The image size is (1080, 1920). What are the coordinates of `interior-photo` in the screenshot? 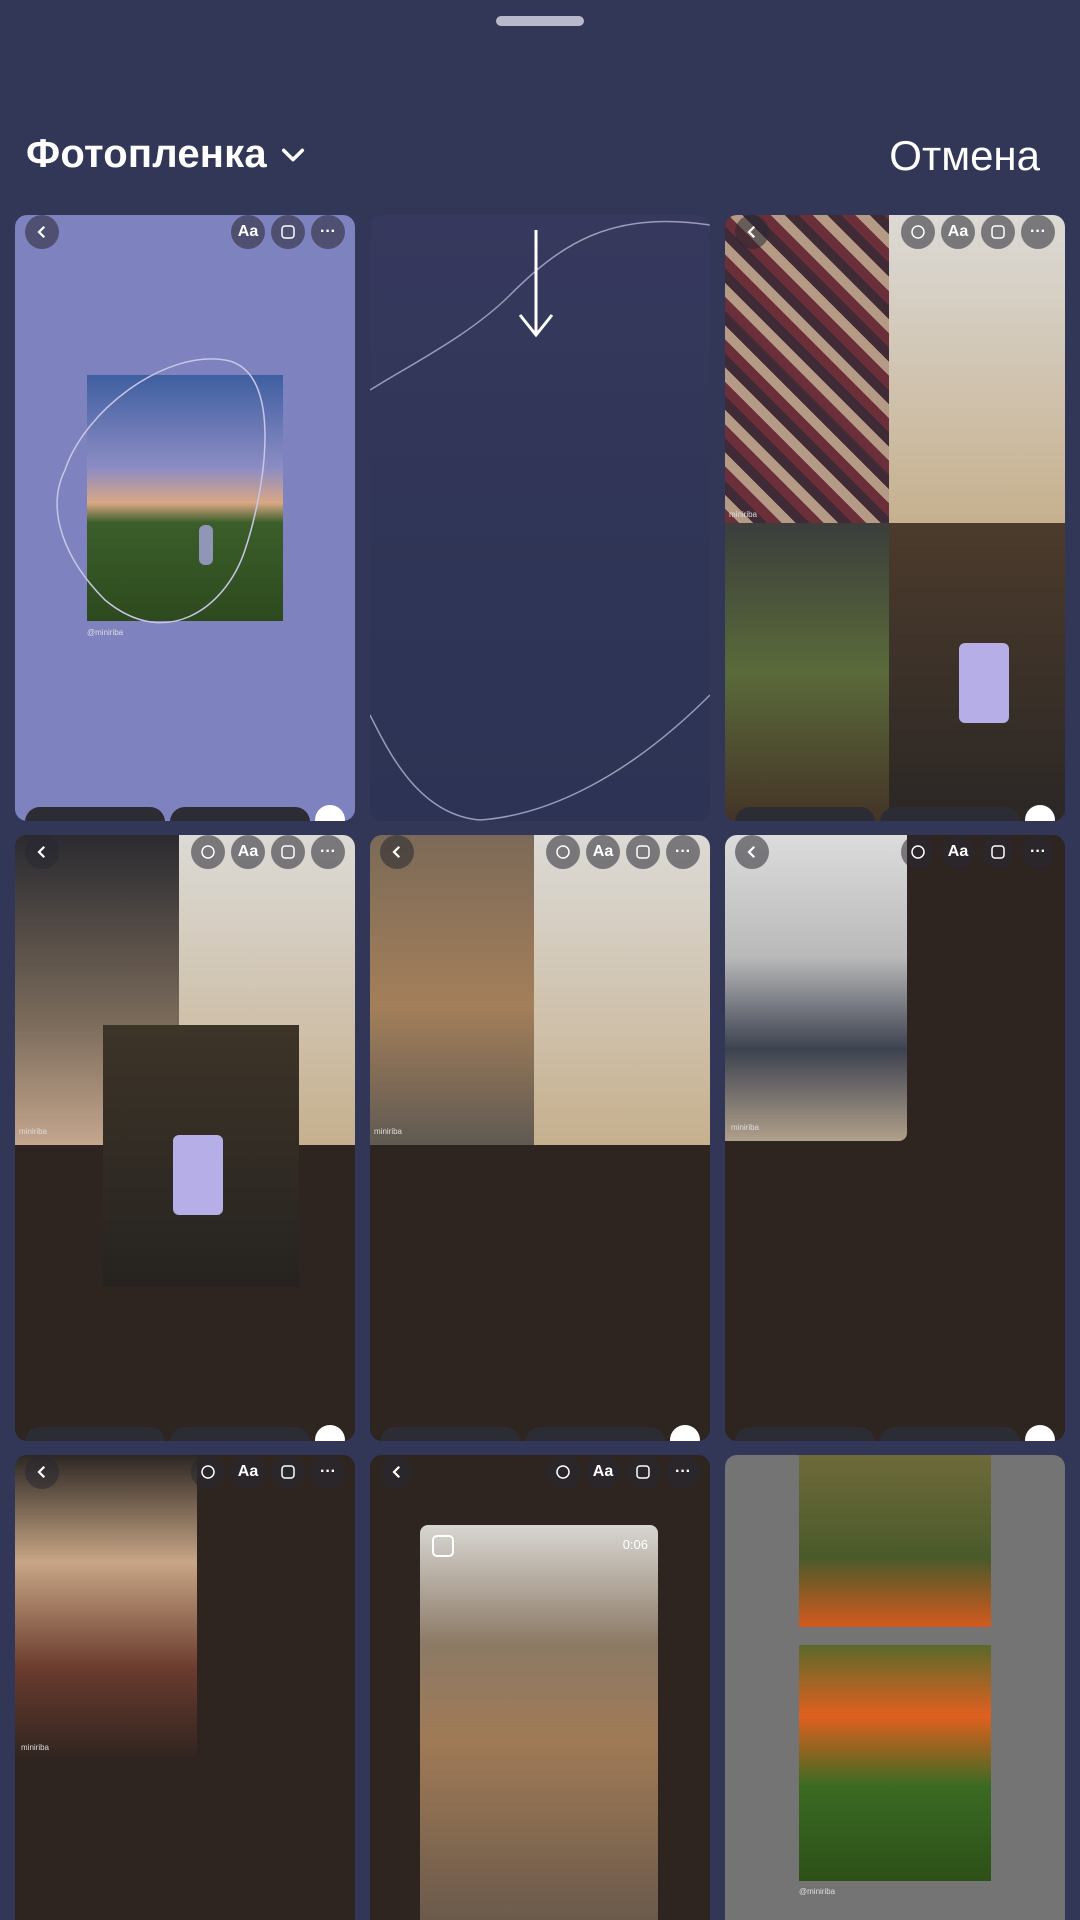 It's located at (807, 672).